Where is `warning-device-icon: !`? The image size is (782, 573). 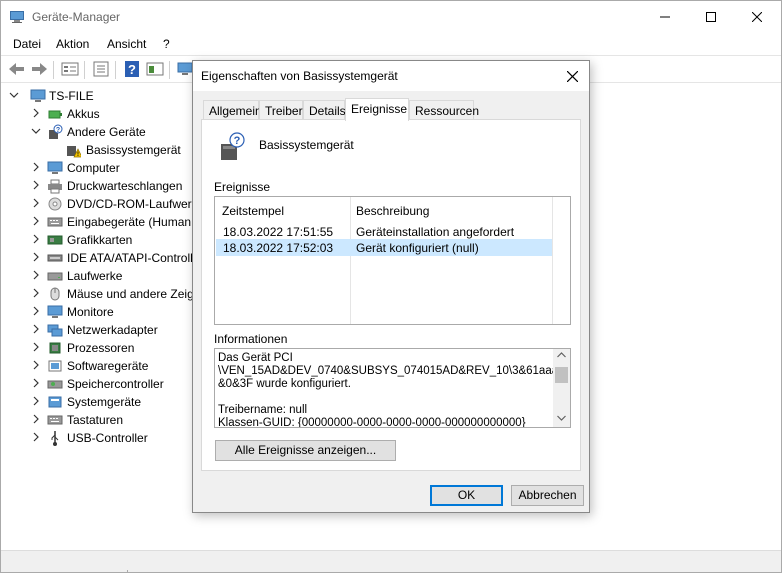 warning-device-icon: ! is located at coordinates (74, 152).